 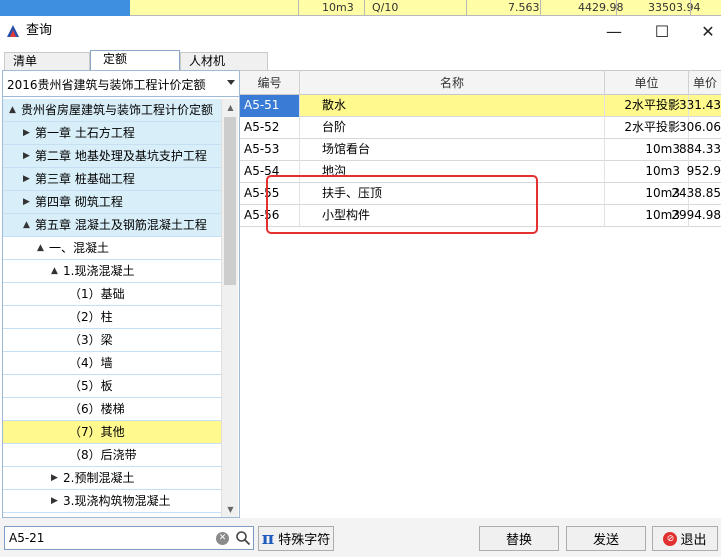 I want to click on dropdown-arrow-icon, so click(x=231, y=82).